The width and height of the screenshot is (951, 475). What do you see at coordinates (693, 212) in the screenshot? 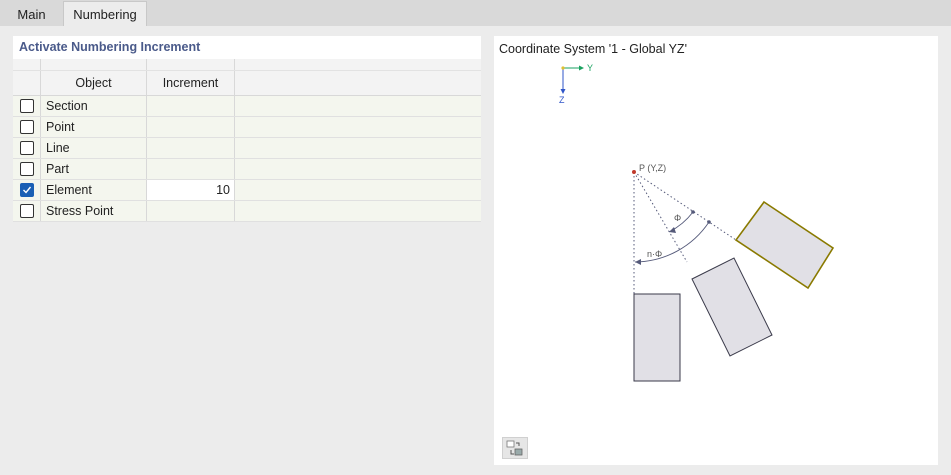
I see `phi-start-dot` at bounding box center [693, 212].